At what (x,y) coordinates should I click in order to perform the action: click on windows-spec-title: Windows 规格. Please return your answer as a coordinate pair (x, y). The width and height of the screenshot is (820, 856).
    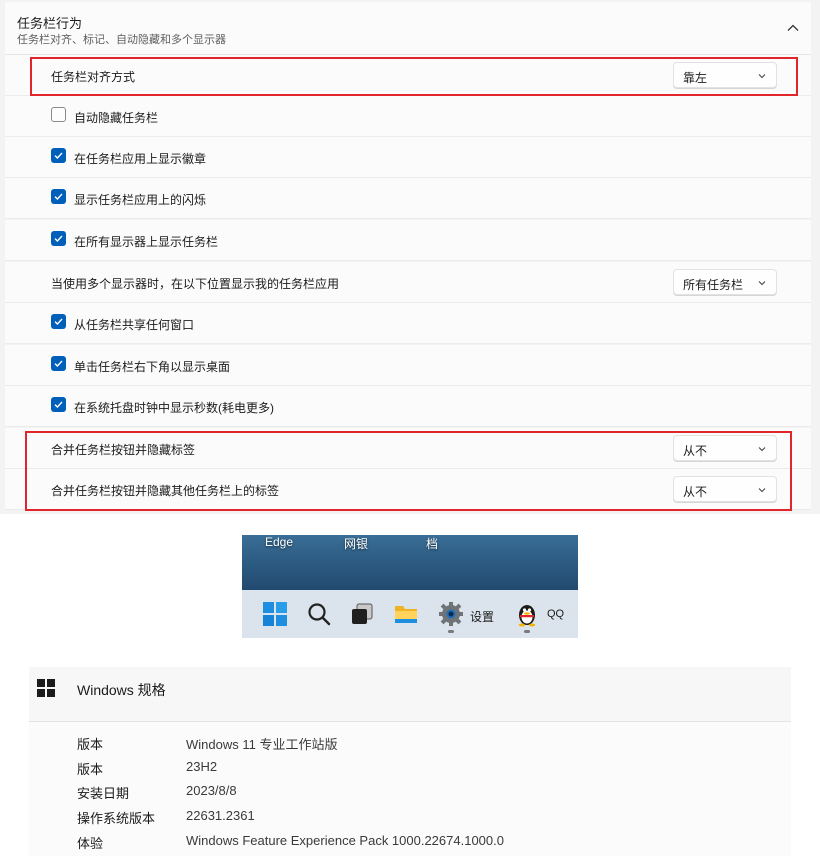
    Looking at the image, I should click on (121, 690).